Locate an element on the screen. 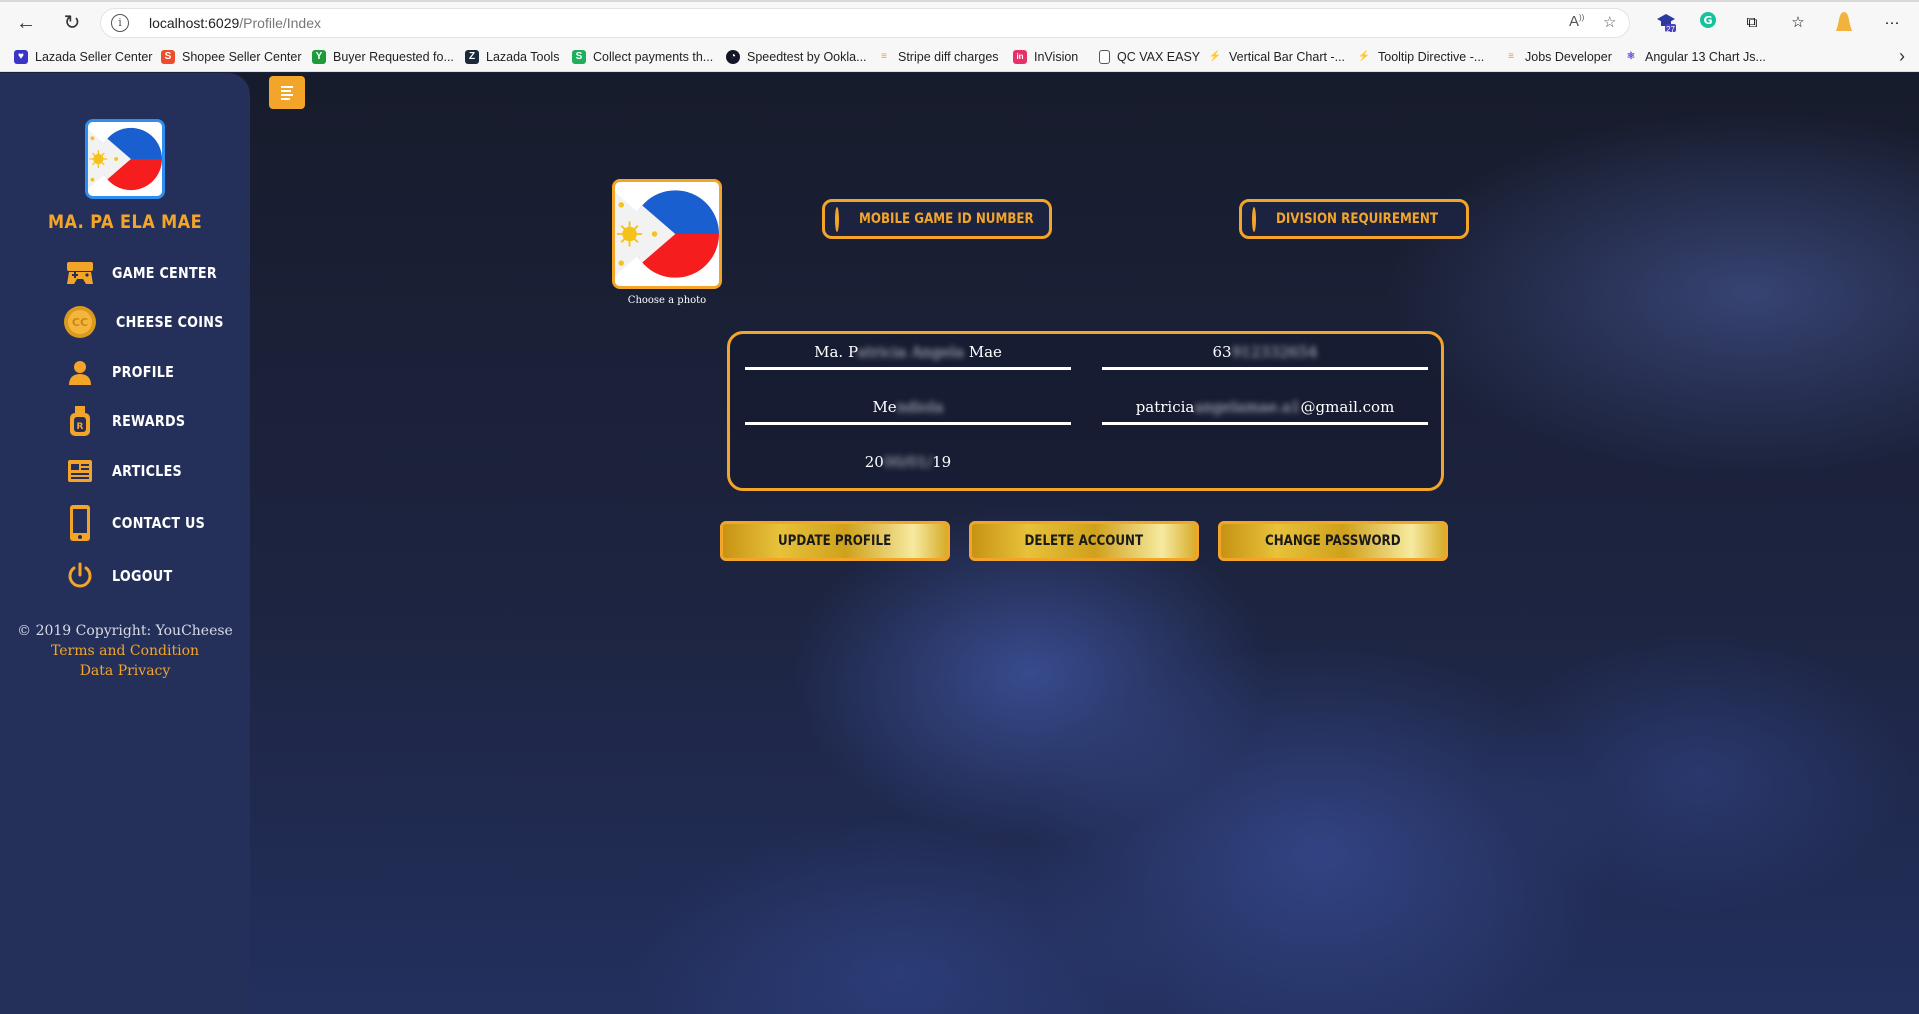  bookmark-favicon-icon: in is located at coordinates (1020, 57).